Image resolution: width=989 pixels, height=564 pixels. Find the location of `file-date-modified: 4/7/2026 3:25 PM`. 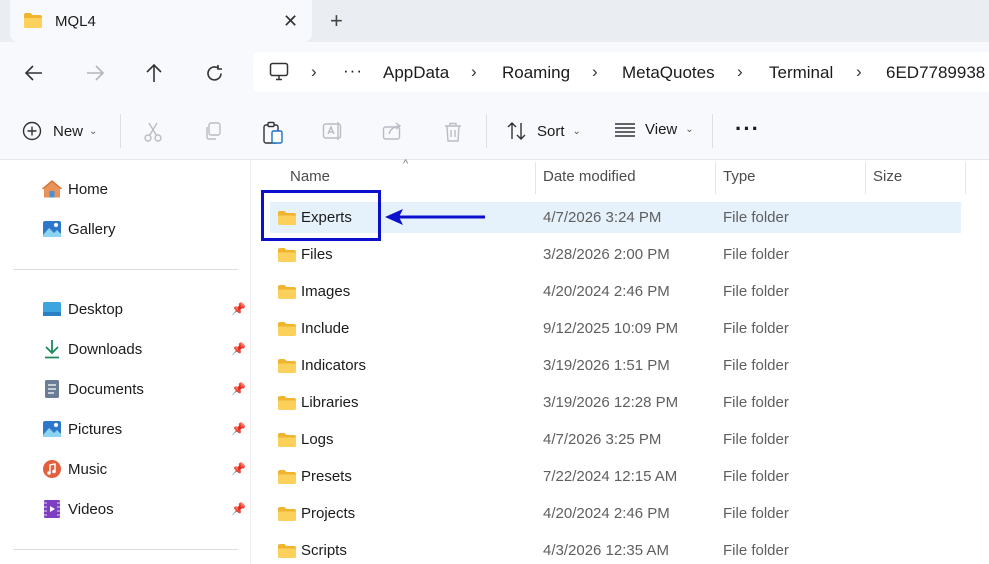

file-date-modified: 4/7/2026 3:25 PM is located at coordinates (602, 439).